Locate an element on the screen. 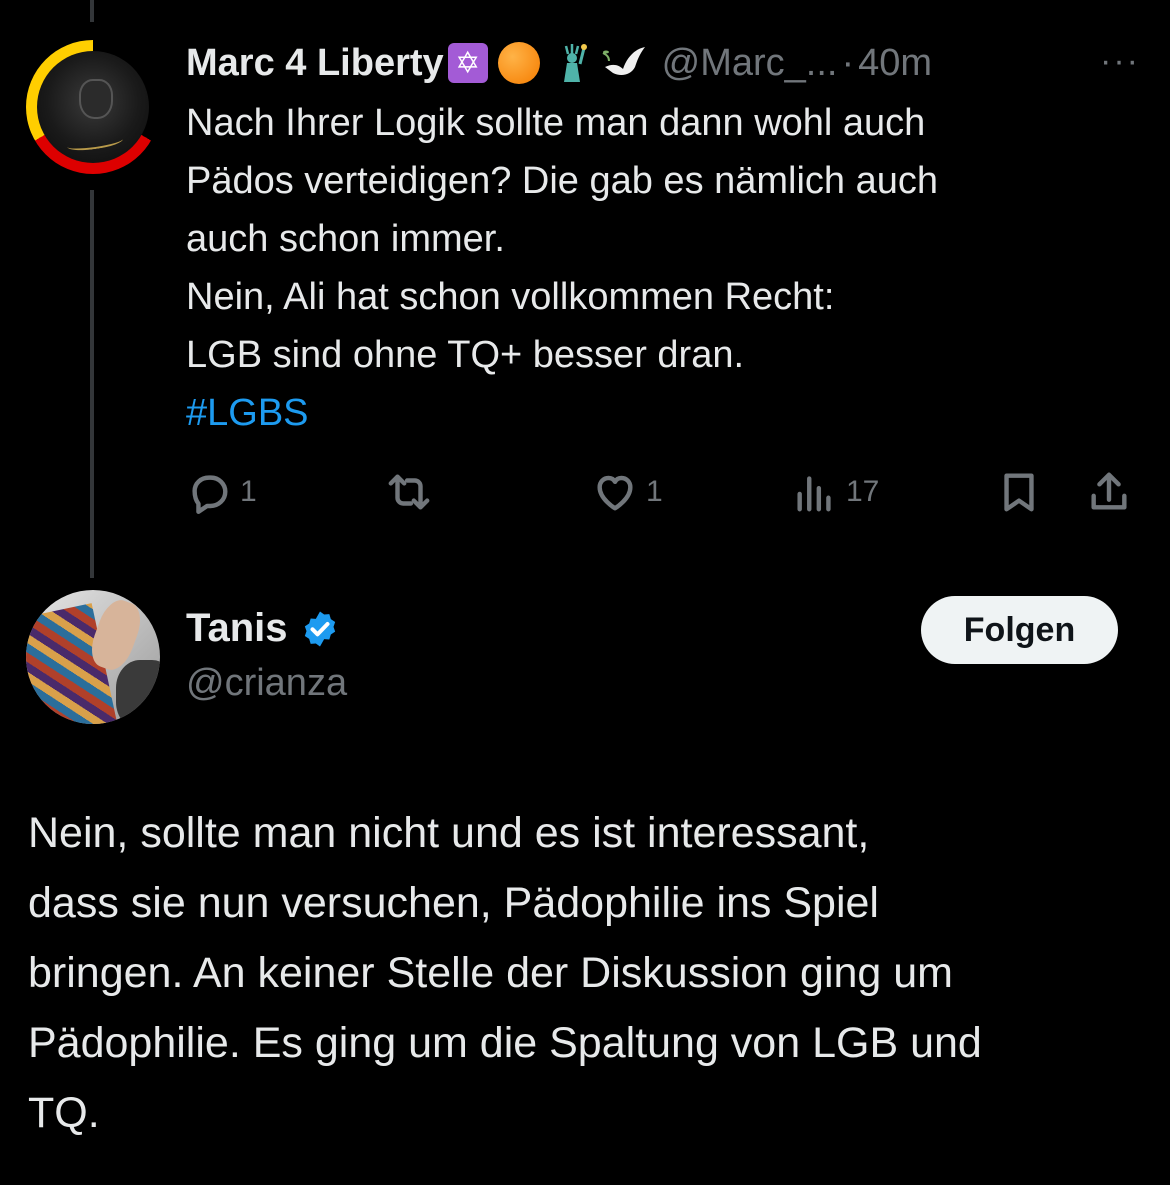 The height and width of the screenshot is (1185, 1170). more-icon: ··· is located at coordinates (1120, 63).